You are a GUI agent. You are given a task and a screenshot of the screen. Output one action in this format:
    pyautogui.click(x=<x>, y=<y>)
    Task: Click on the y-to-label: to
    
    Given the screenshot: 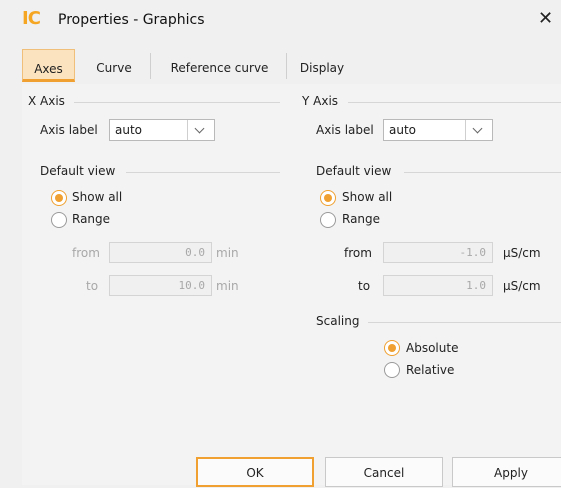 What is the action you would take?
    pyautogui.click(x=364, y=286)
    